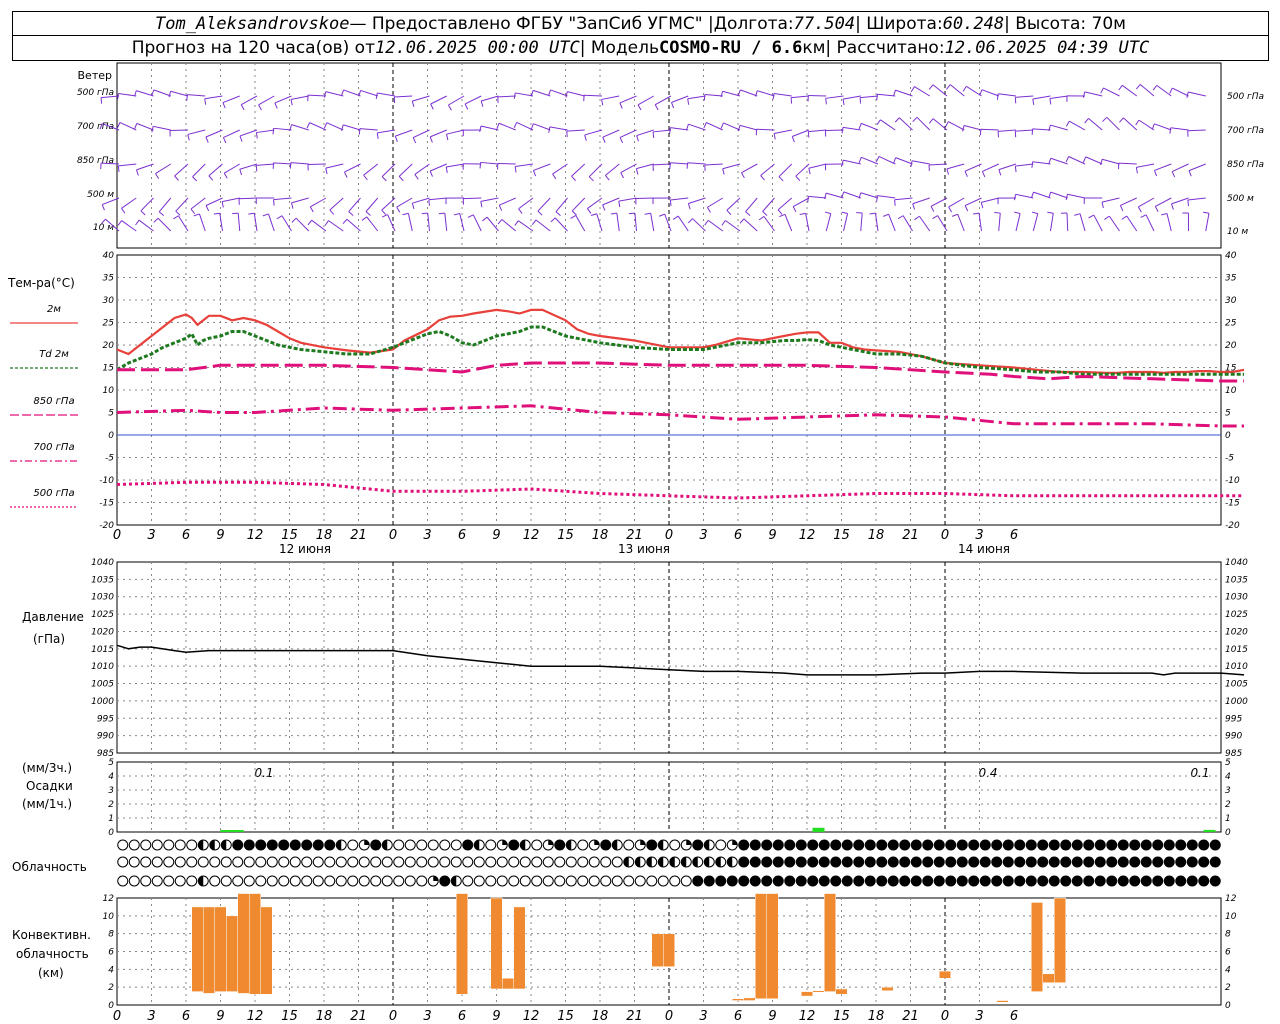 The image size is (1280, 1024). I want to click on pressure-panel-ytick-right: 1015, so click(1236, 650).